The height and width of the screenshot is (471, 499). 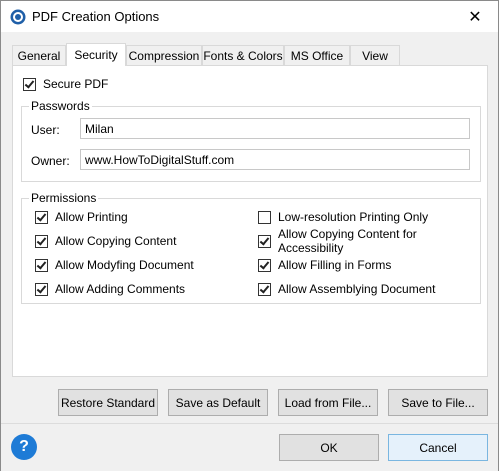 I want to click on allow-copying-checkbox: Allow Copying Content, so click(x=105, y=241).